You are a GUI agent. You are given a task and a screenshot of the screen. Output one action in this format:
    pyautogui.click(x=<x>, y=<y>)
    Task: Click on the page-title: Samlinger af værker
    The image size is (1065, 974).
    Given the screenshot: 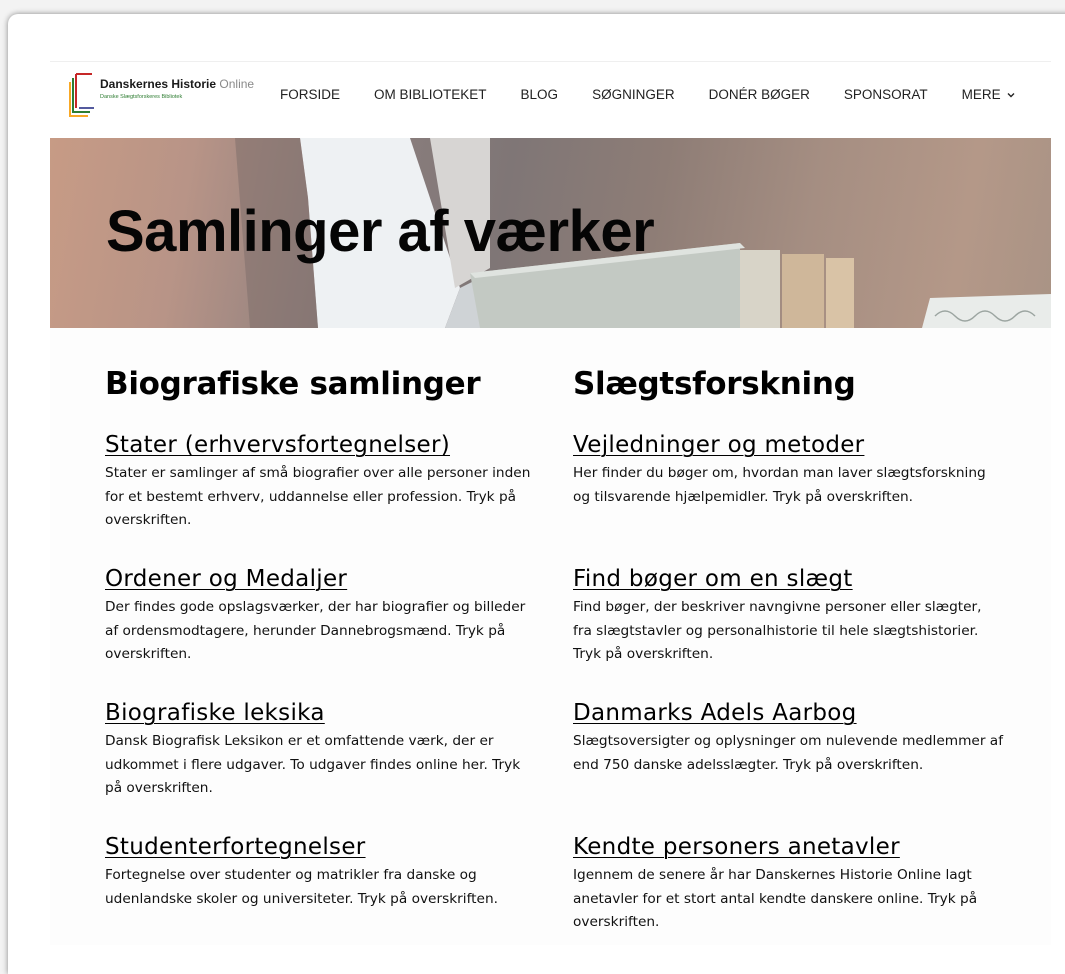 What is the action you would take?
    pyautogui.click(x=380, y=231)
    